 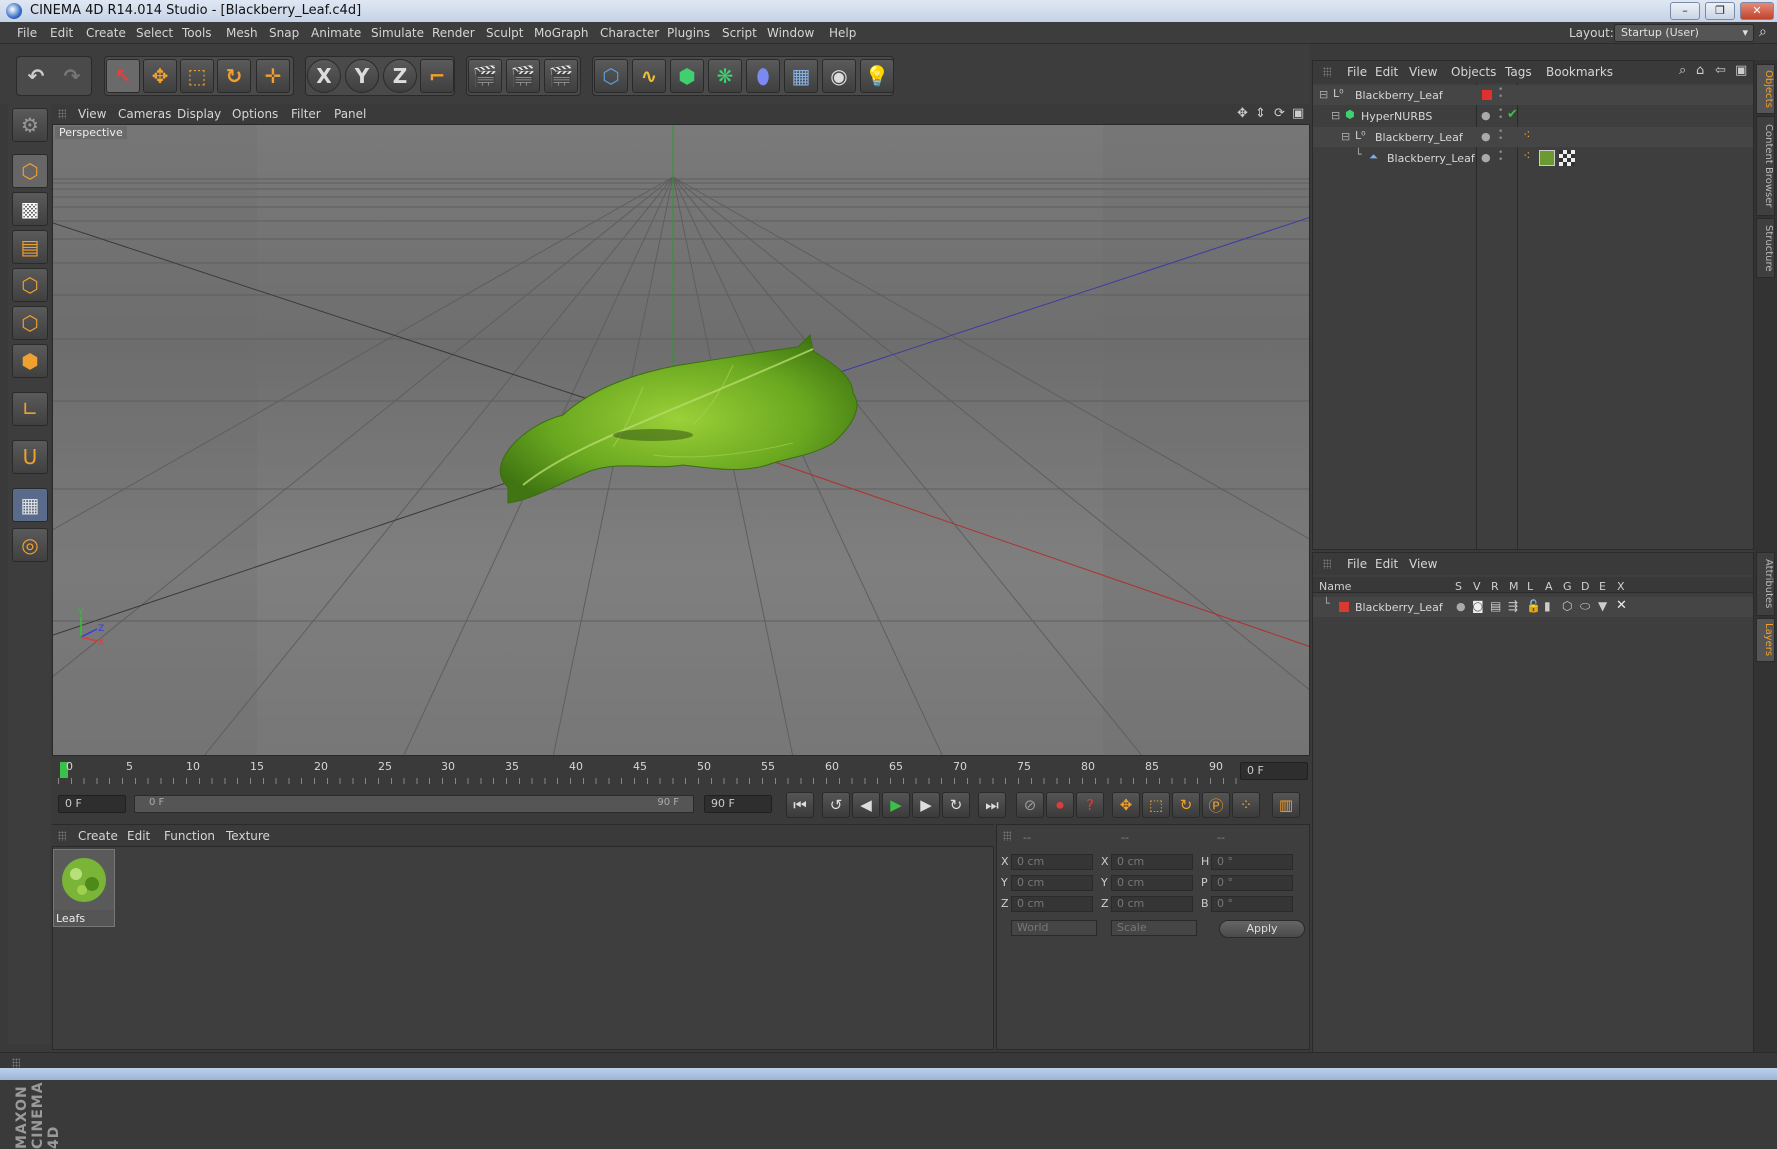 I want to click on workplane-mode-icon: ▤, so click(x=30, y=247).